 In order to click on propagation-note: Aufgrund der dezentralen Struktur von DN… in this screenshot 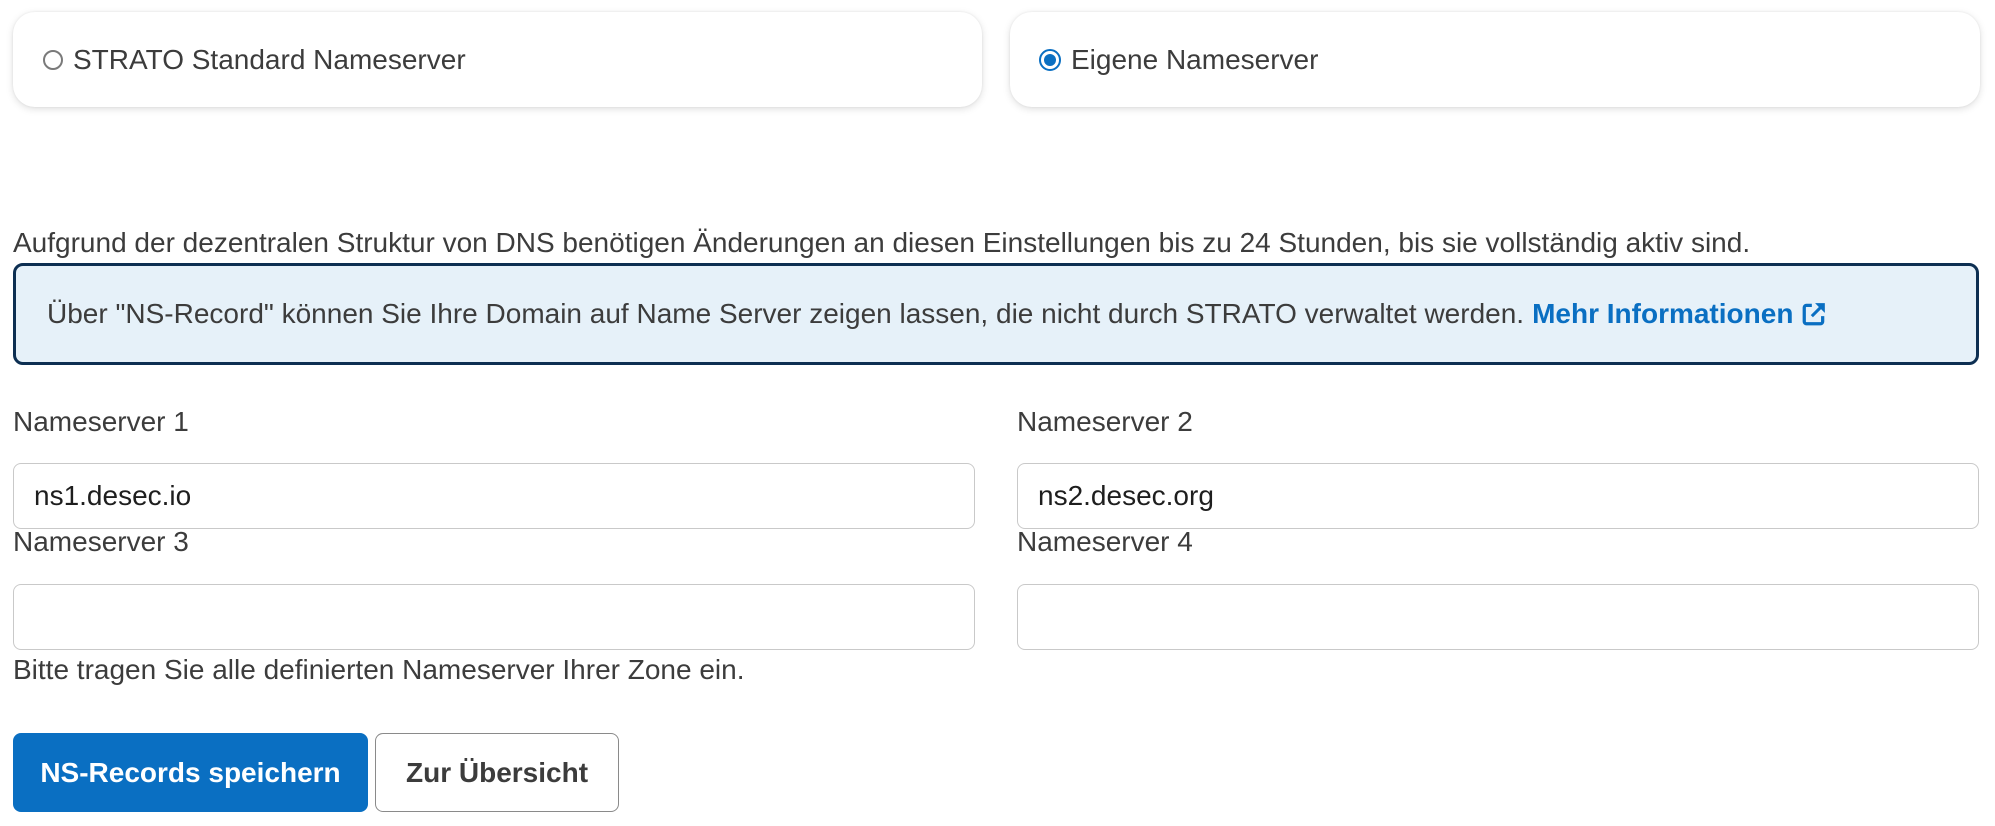, I will do `click(882, 242)`.